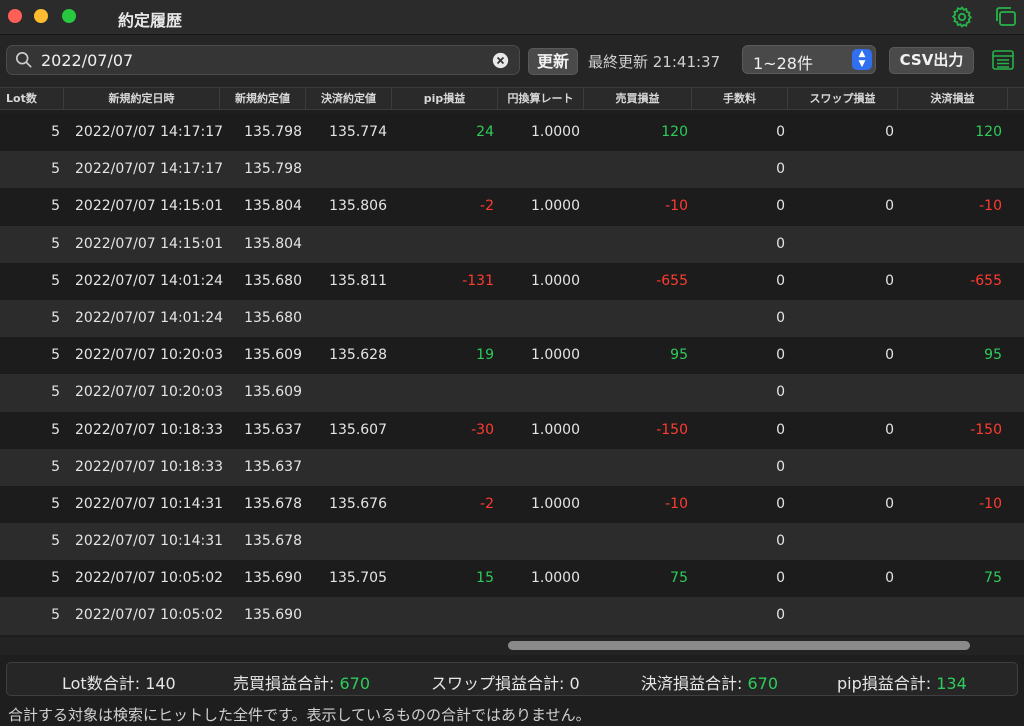 This screenshot has height=726, width=1024. Describe the element at coordinates (512, 244) in the screenshot. I see `table-row: 5 2022/07/07 14:15:01 135.804 0` at that location.